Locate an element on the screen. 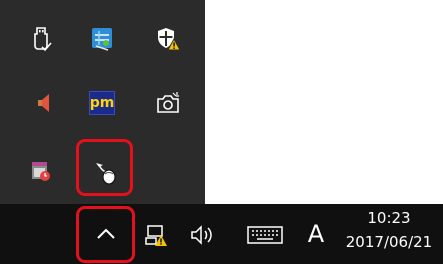 The width and height of the screenshot is (443, 264). ime-mode-indicator: A is located at coordinates (316, 234).